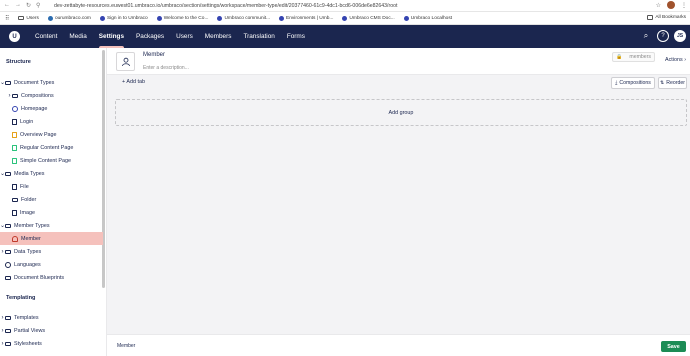 Image resolution: width=690 pixels, height=356 pixels. What do you see at coordinates (8, 264) in the screenshot?
I see `globe-icon` at bounding box center [8, 264].